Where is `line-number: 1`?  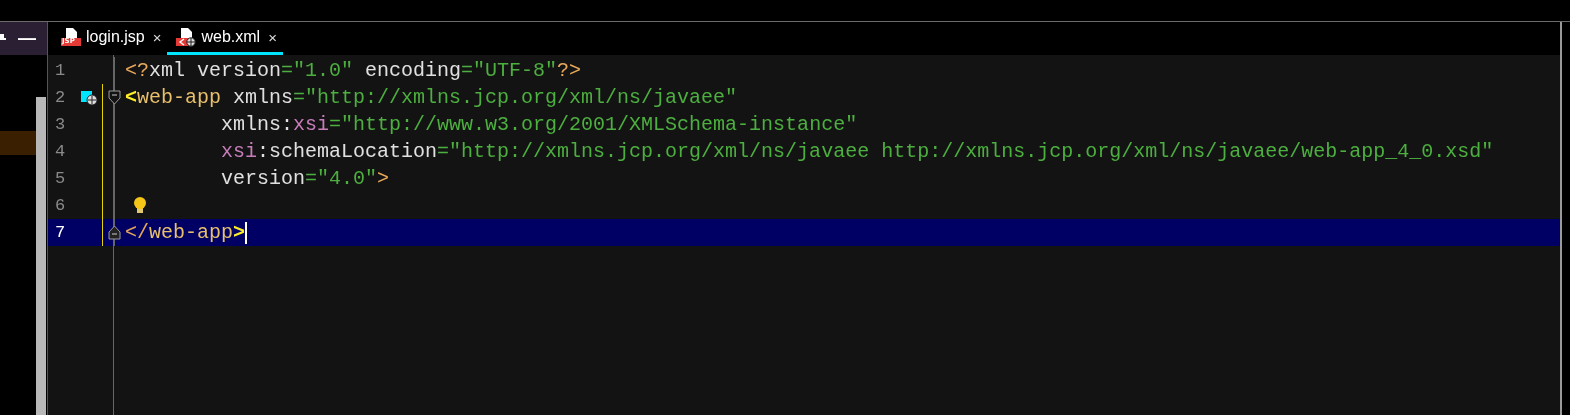
line-number: 1 is located at coordinates (60, 70).